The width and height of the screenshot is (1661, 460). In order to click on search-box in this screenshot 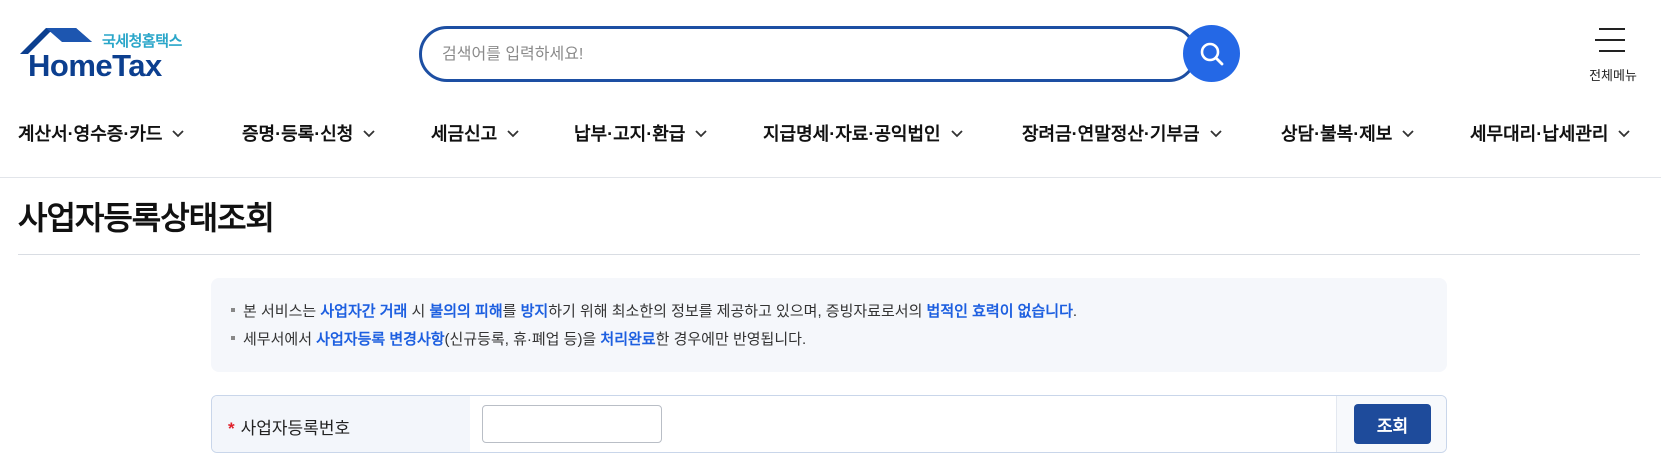, I will do `click(808, 54)`.